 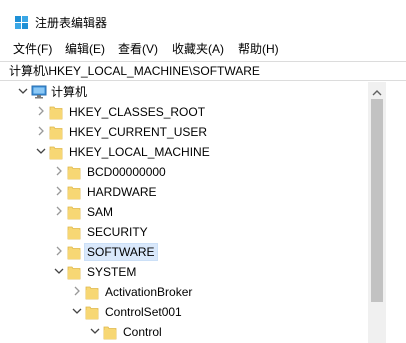 I want to click on tree-node-label: SOFTWARE, so click(x=121, y=252).